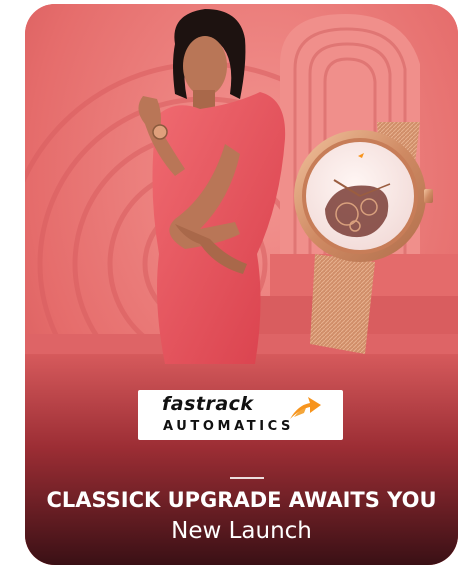  What do you see at coordinates (247, 478) in the screenshot?
I see `title-divider` at bounding box center [247, 478].